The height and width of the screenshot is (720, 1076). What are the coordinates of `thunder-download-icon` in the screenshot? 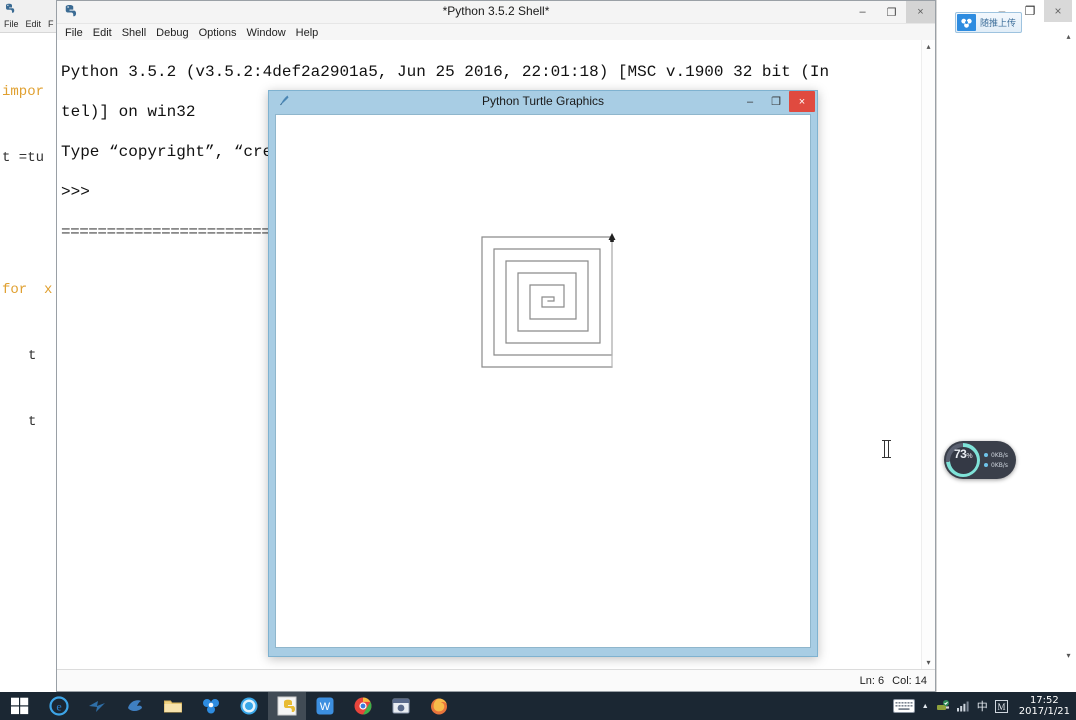 It's located at (135, 706).